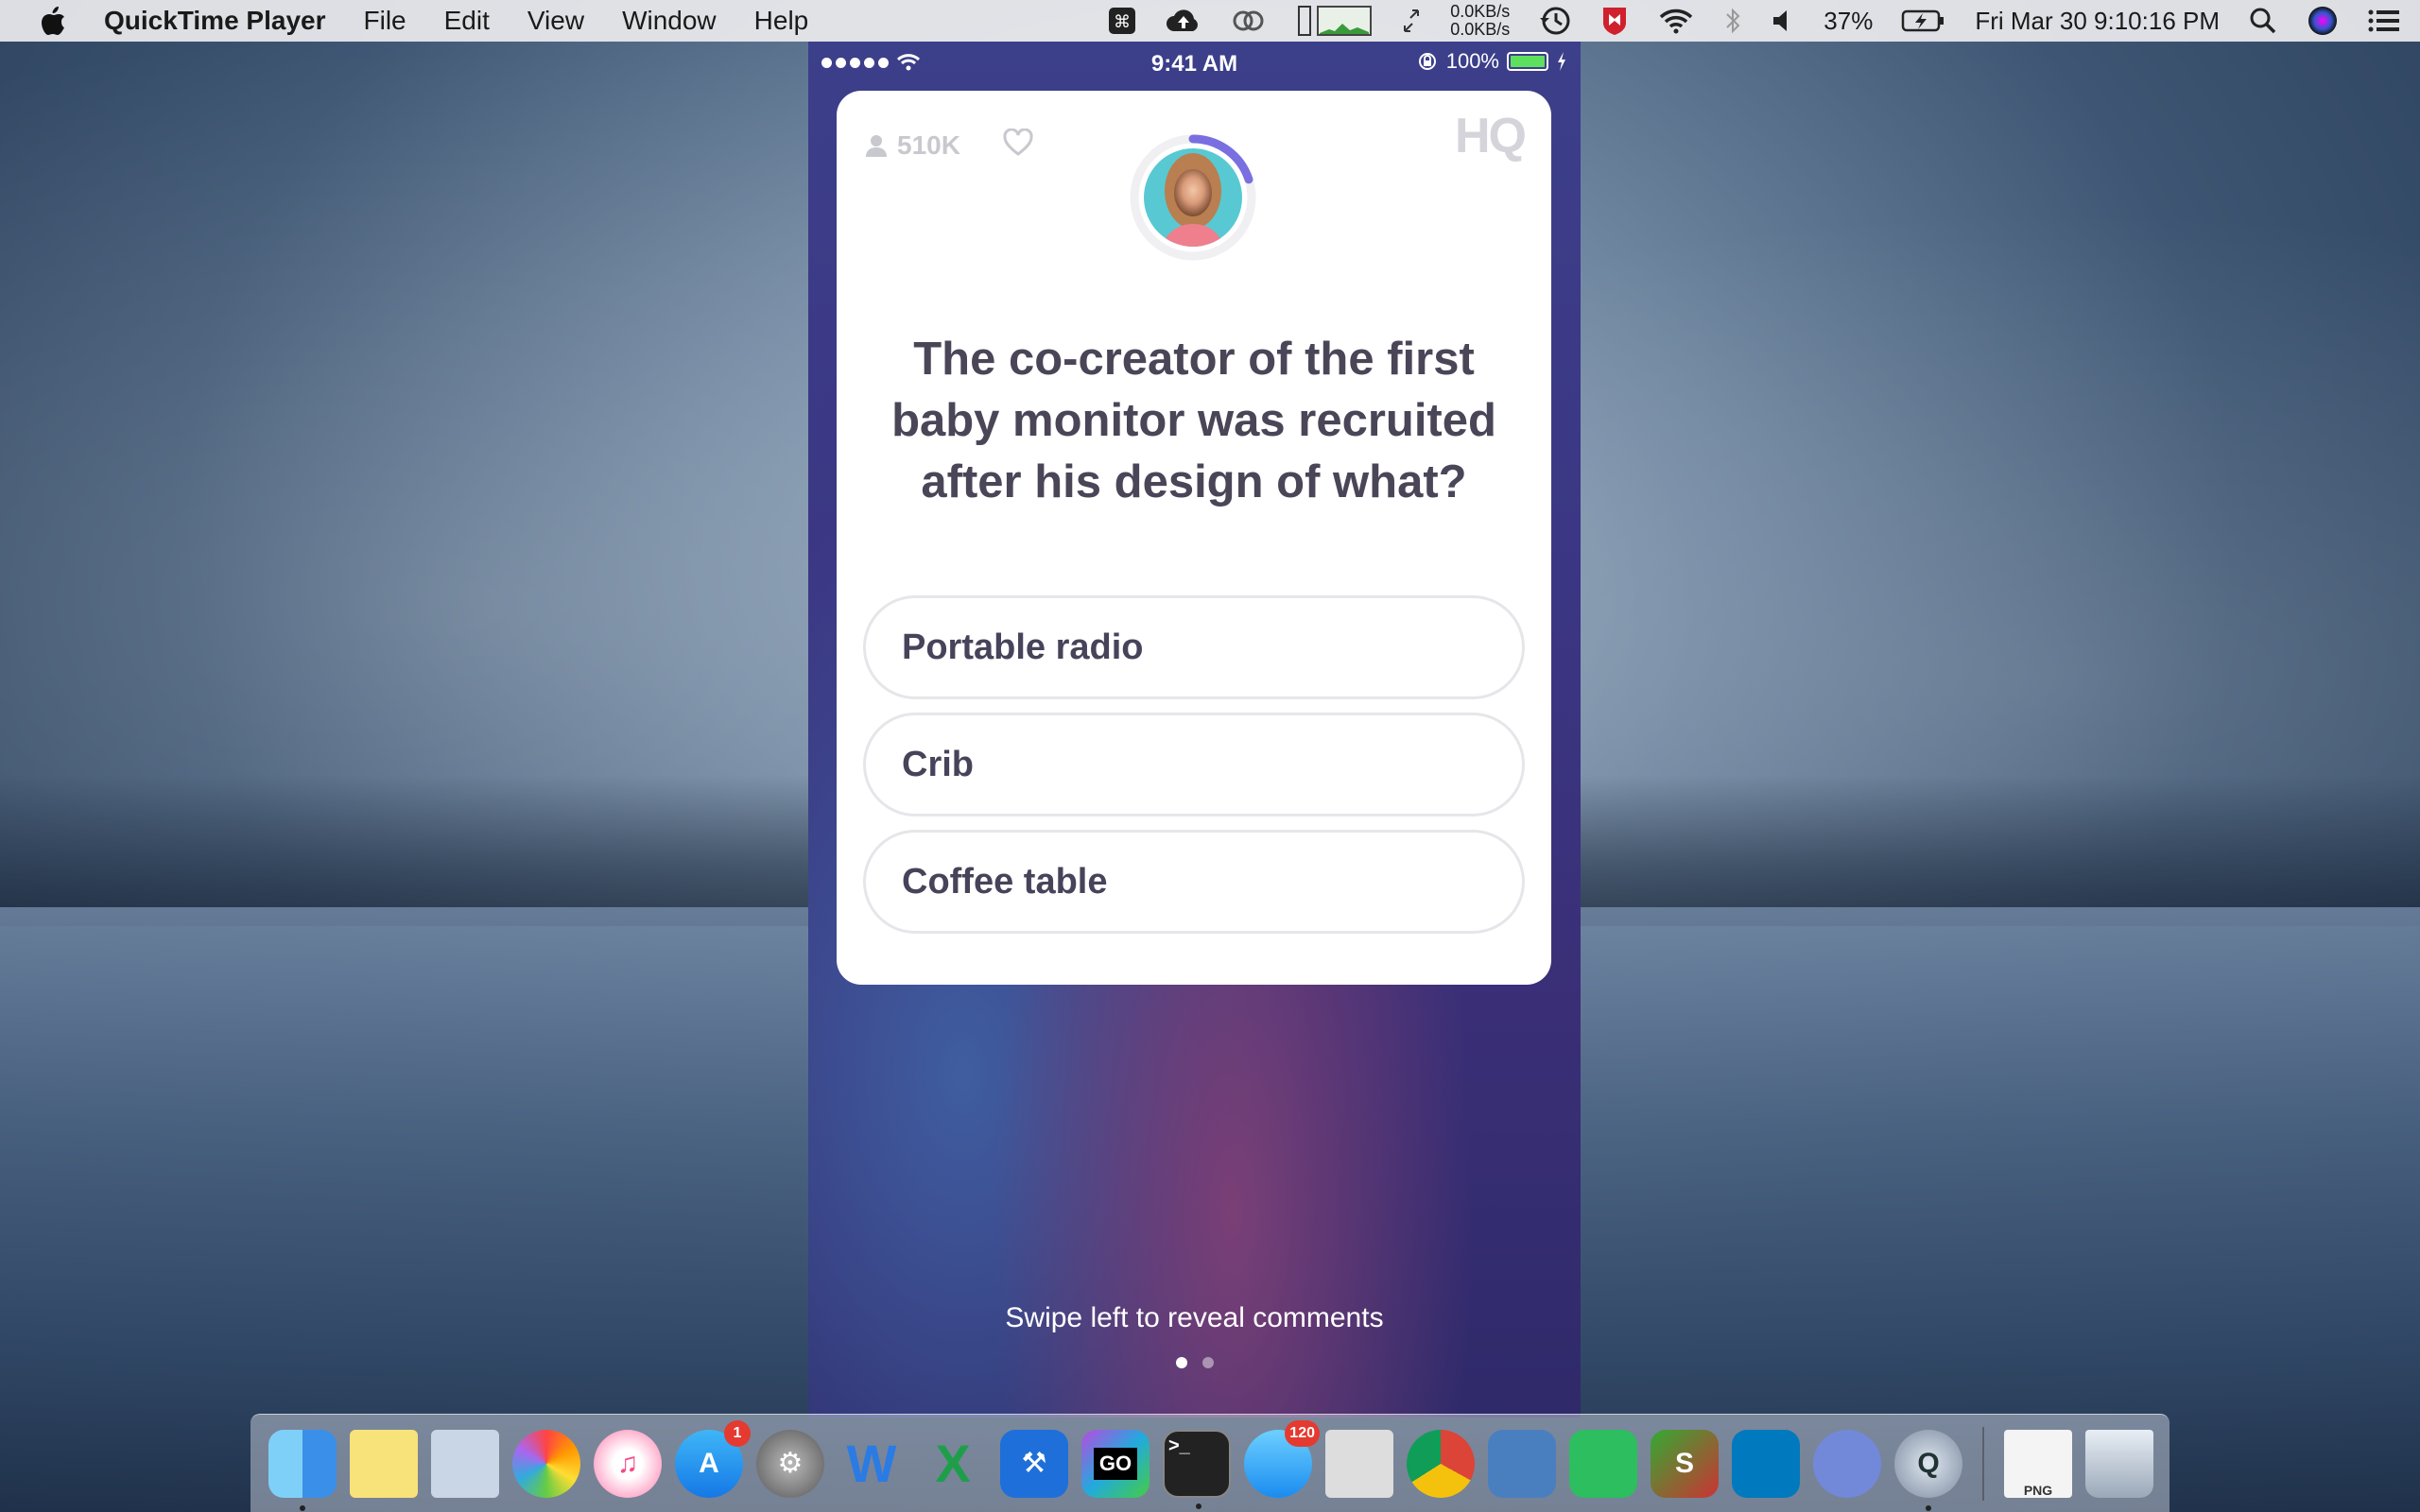  What do you see at coordinates (1005, 881) in the screenshot?
I see `answer-label: Coffee table` at bounding box center [1005, 881].